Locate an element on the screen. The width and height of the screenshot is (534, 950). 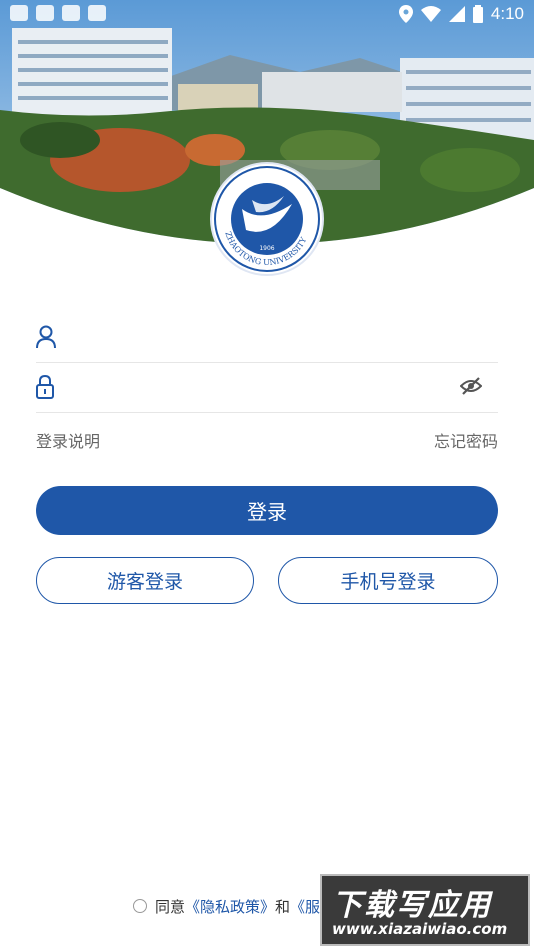
username-field is located at coordinates (267, 337).